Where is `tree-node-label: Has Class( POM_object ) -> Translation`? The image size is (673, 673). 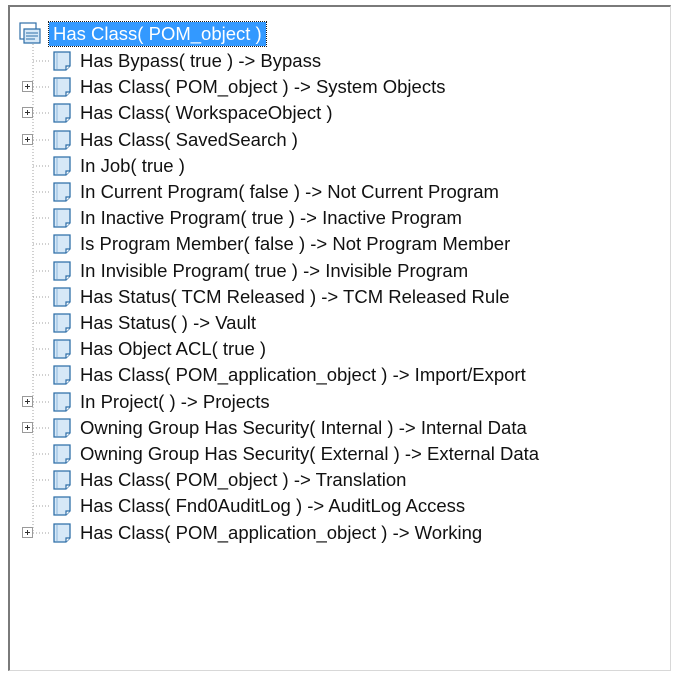 tree-node-label: Has Class( POM_object ) -> Translation is located at coordinates (243, 479).